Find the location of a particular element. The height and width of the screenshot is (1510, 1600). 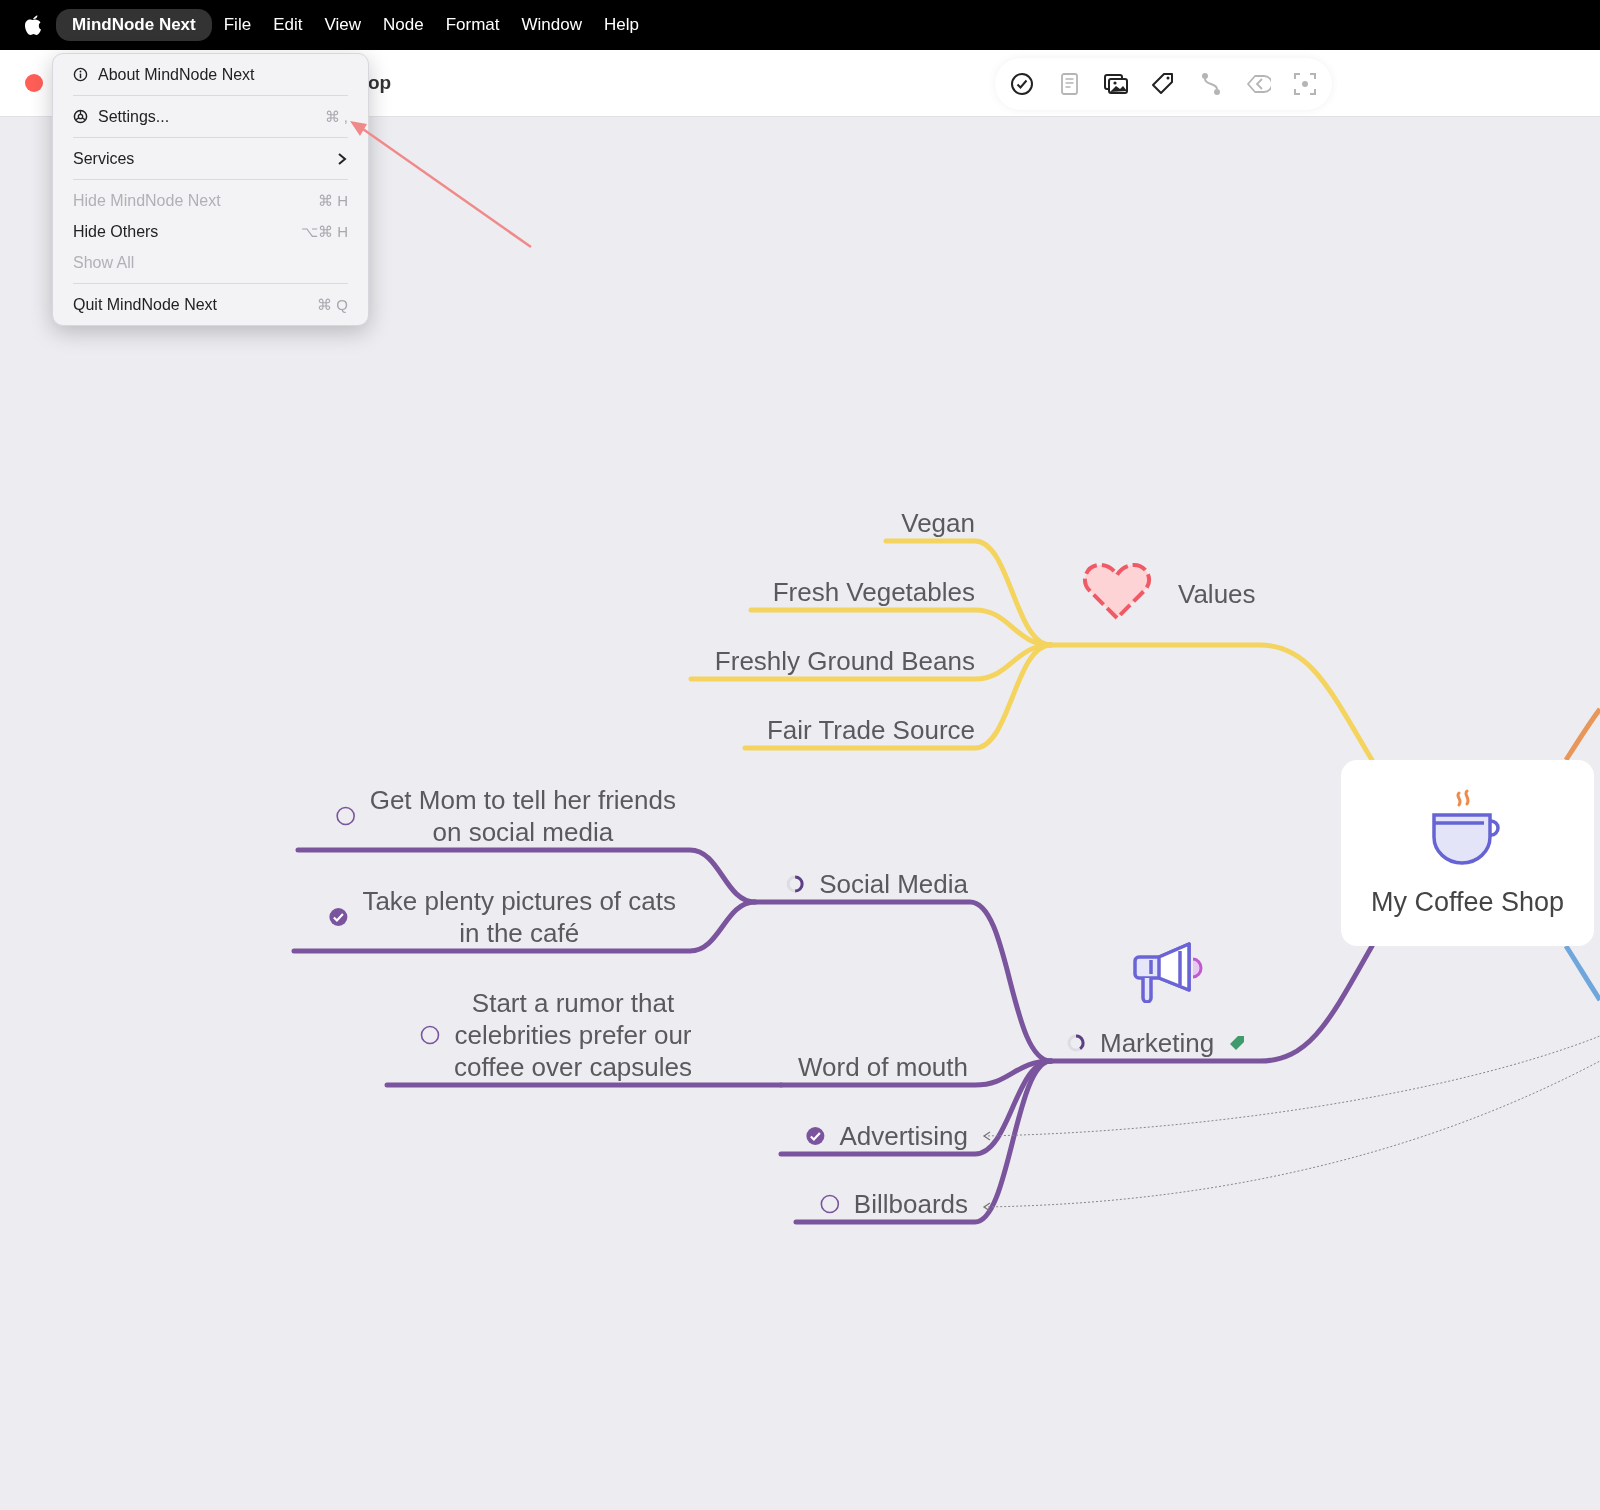

menu-item-label: Hide Others is located at coordinates (116, 231).